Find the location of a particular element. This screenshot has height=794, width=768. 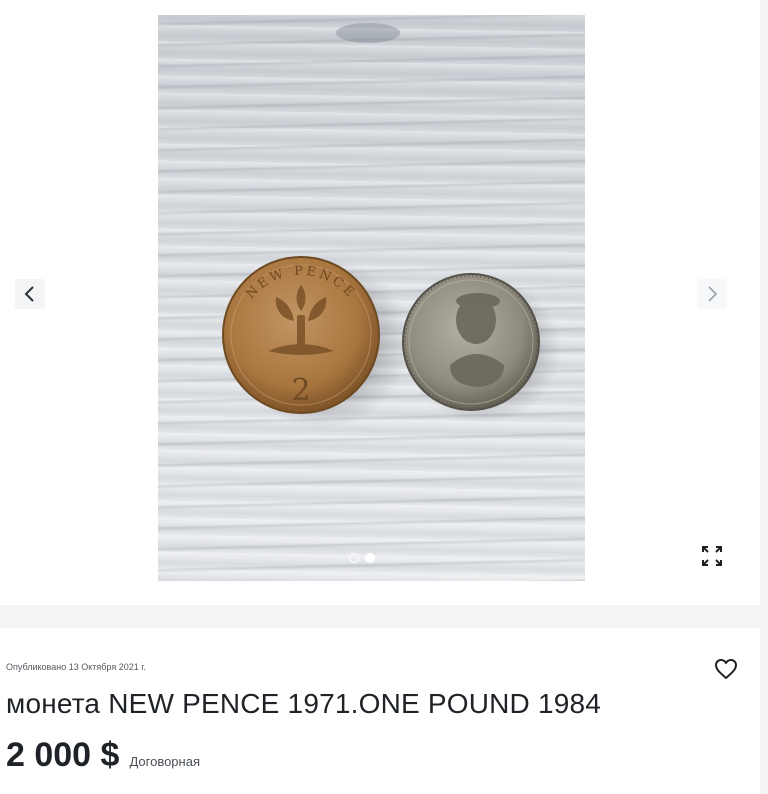

listing-title: монета NEW PENCE 1971.ONE POUND 1984 is located at coordinates (304, 703).